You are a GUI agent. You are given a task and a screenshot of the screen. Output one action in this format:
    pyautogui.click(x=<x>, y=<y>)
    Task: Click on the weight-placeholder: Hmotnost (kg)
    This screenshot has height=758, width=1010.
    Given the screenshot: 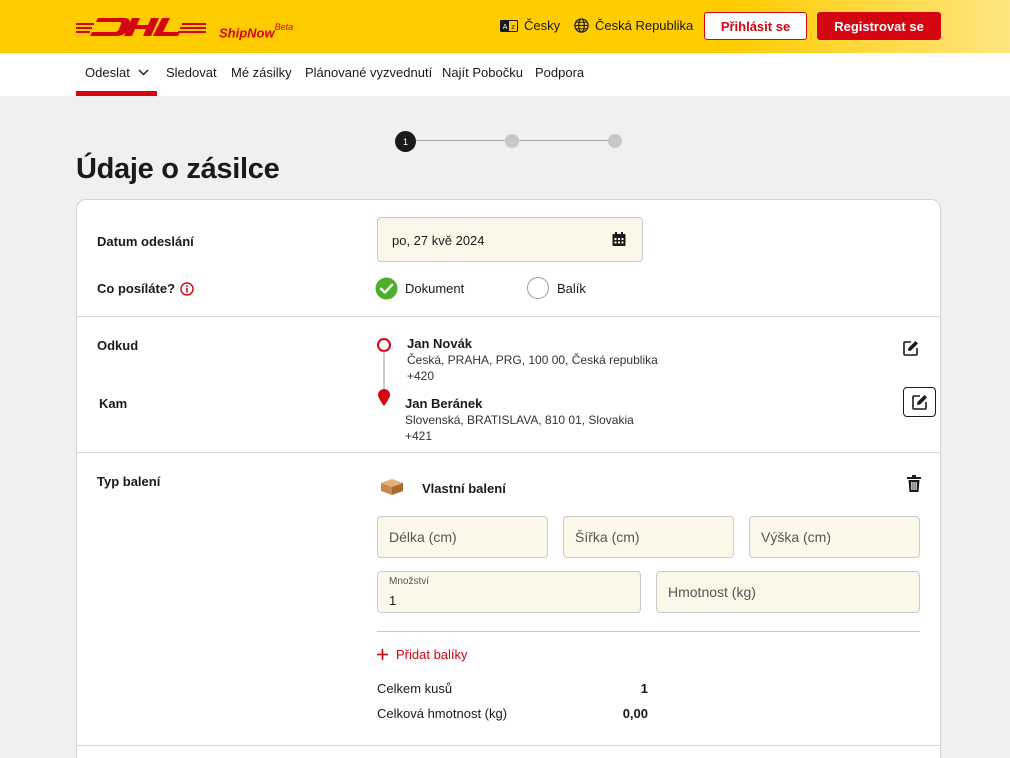 What is the action you would take?
    pyautogui.click(x=712, y=592)
    